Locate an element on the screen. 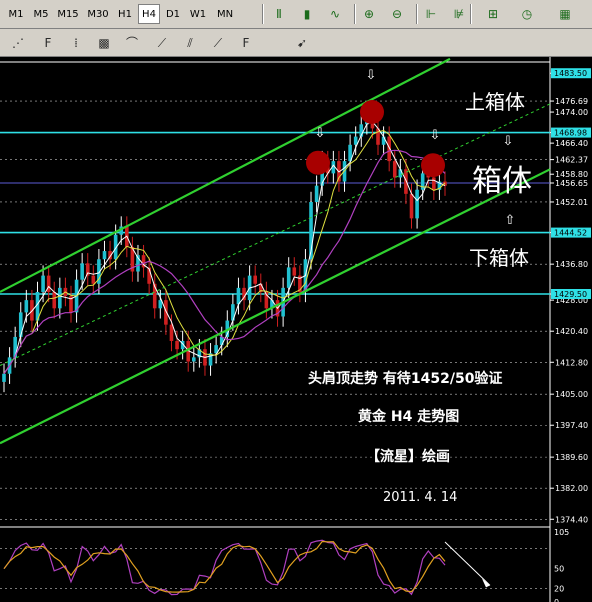 The image size is (592, 602). zoom-out-icon: ⊖ is located at coordinates (397, 14).